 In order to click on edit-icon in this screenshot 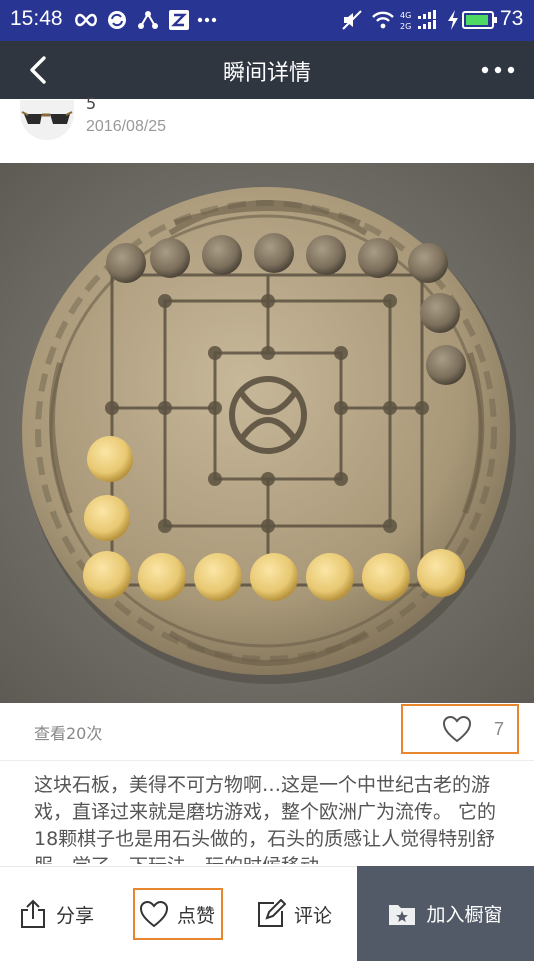, I will do `click(272, 913)`.